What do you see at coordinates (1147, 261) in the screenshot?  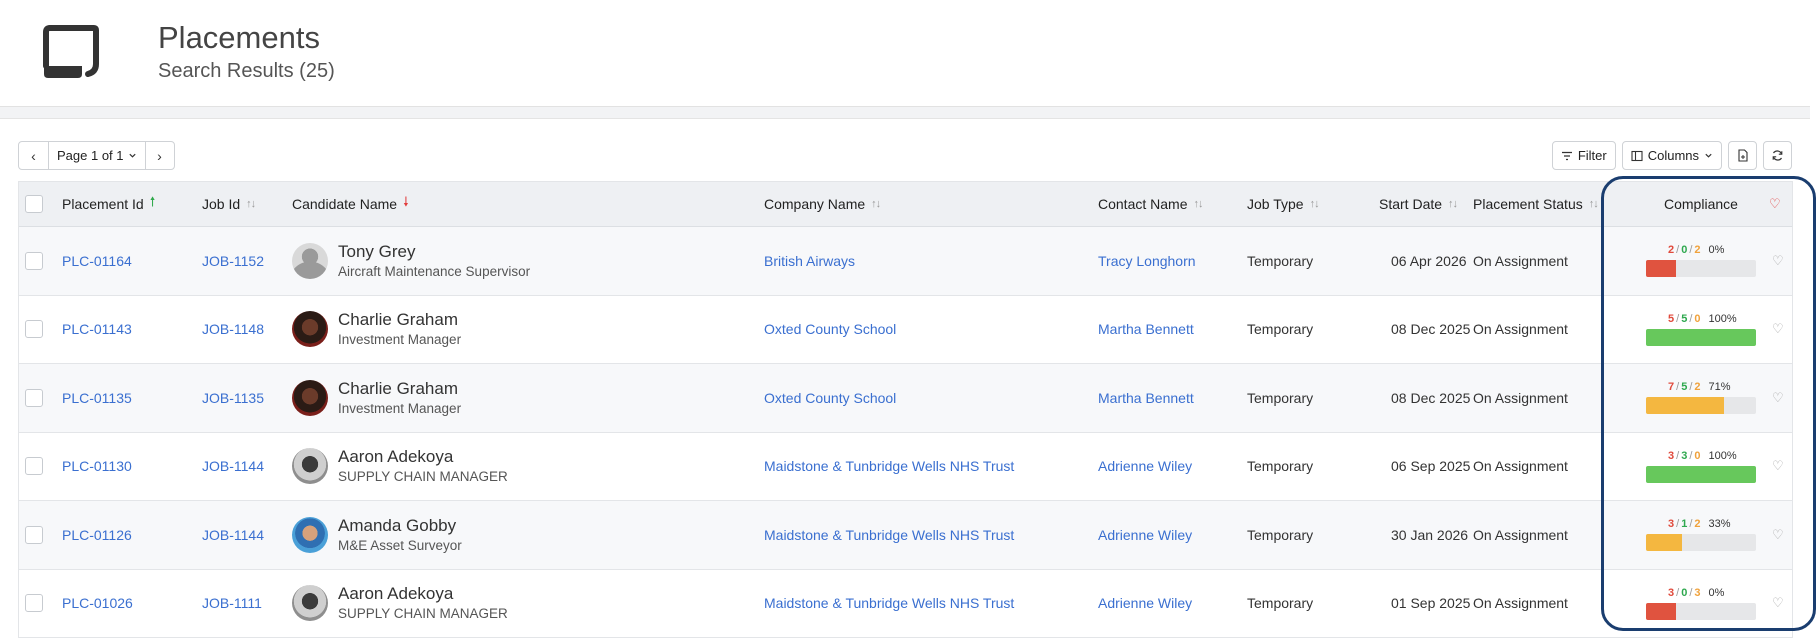 I see `contact-name-link: Tracy Longhorn` at bounding box center [1147, 261].